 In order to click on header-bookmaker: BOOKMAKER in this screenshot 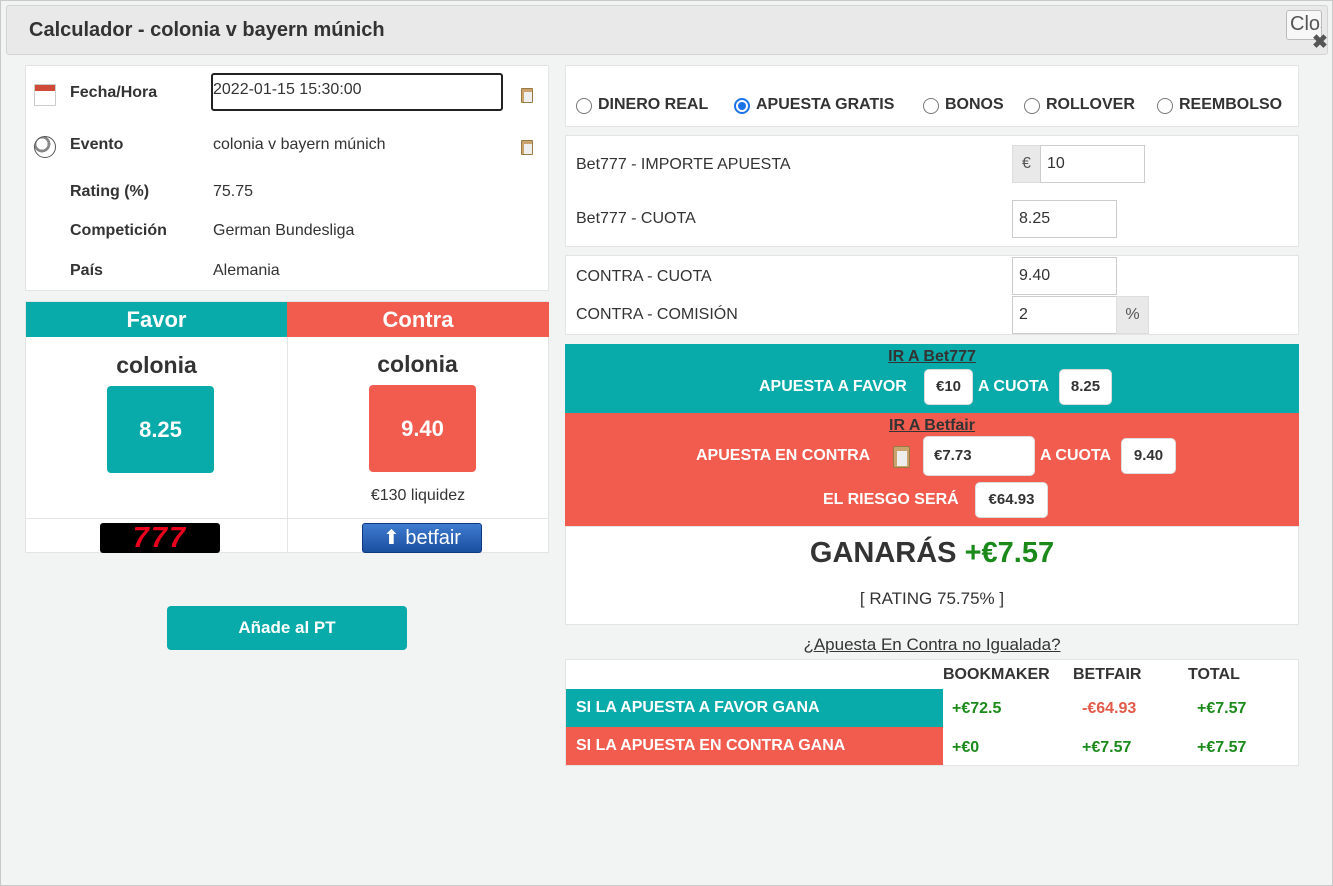, I will do `click(996, 674)`.